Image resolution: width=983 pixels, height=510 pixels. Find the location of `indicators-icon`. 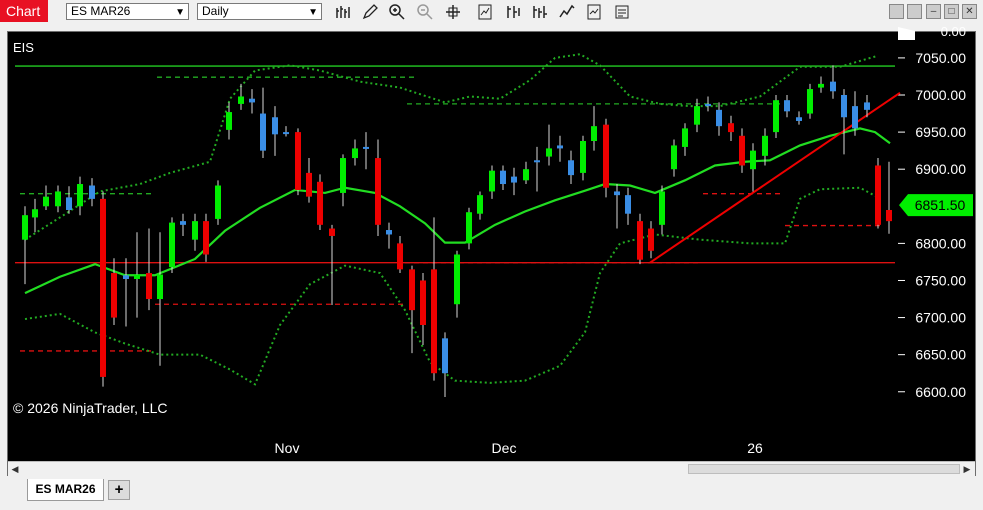

indicators-icon is located at coordinates (485, 12).